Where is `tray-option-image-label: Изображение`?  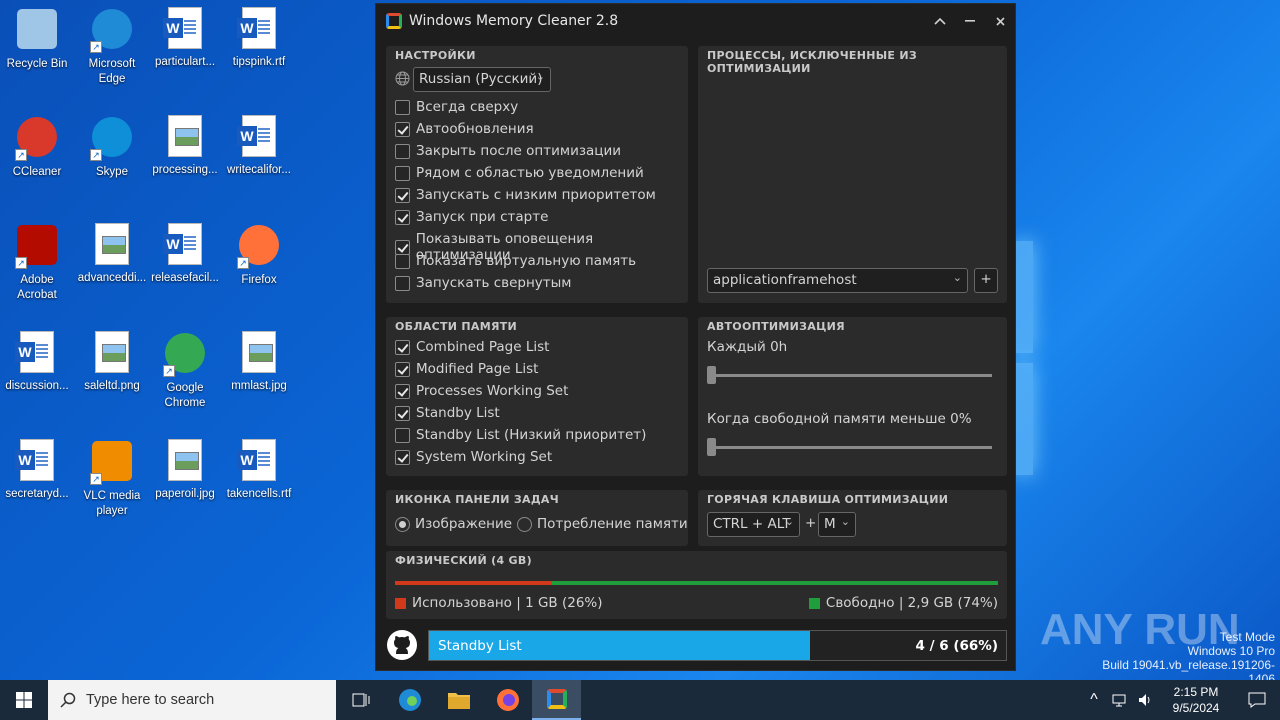 tray-option-image-label: Изображение is located at coordinates (464, 524).